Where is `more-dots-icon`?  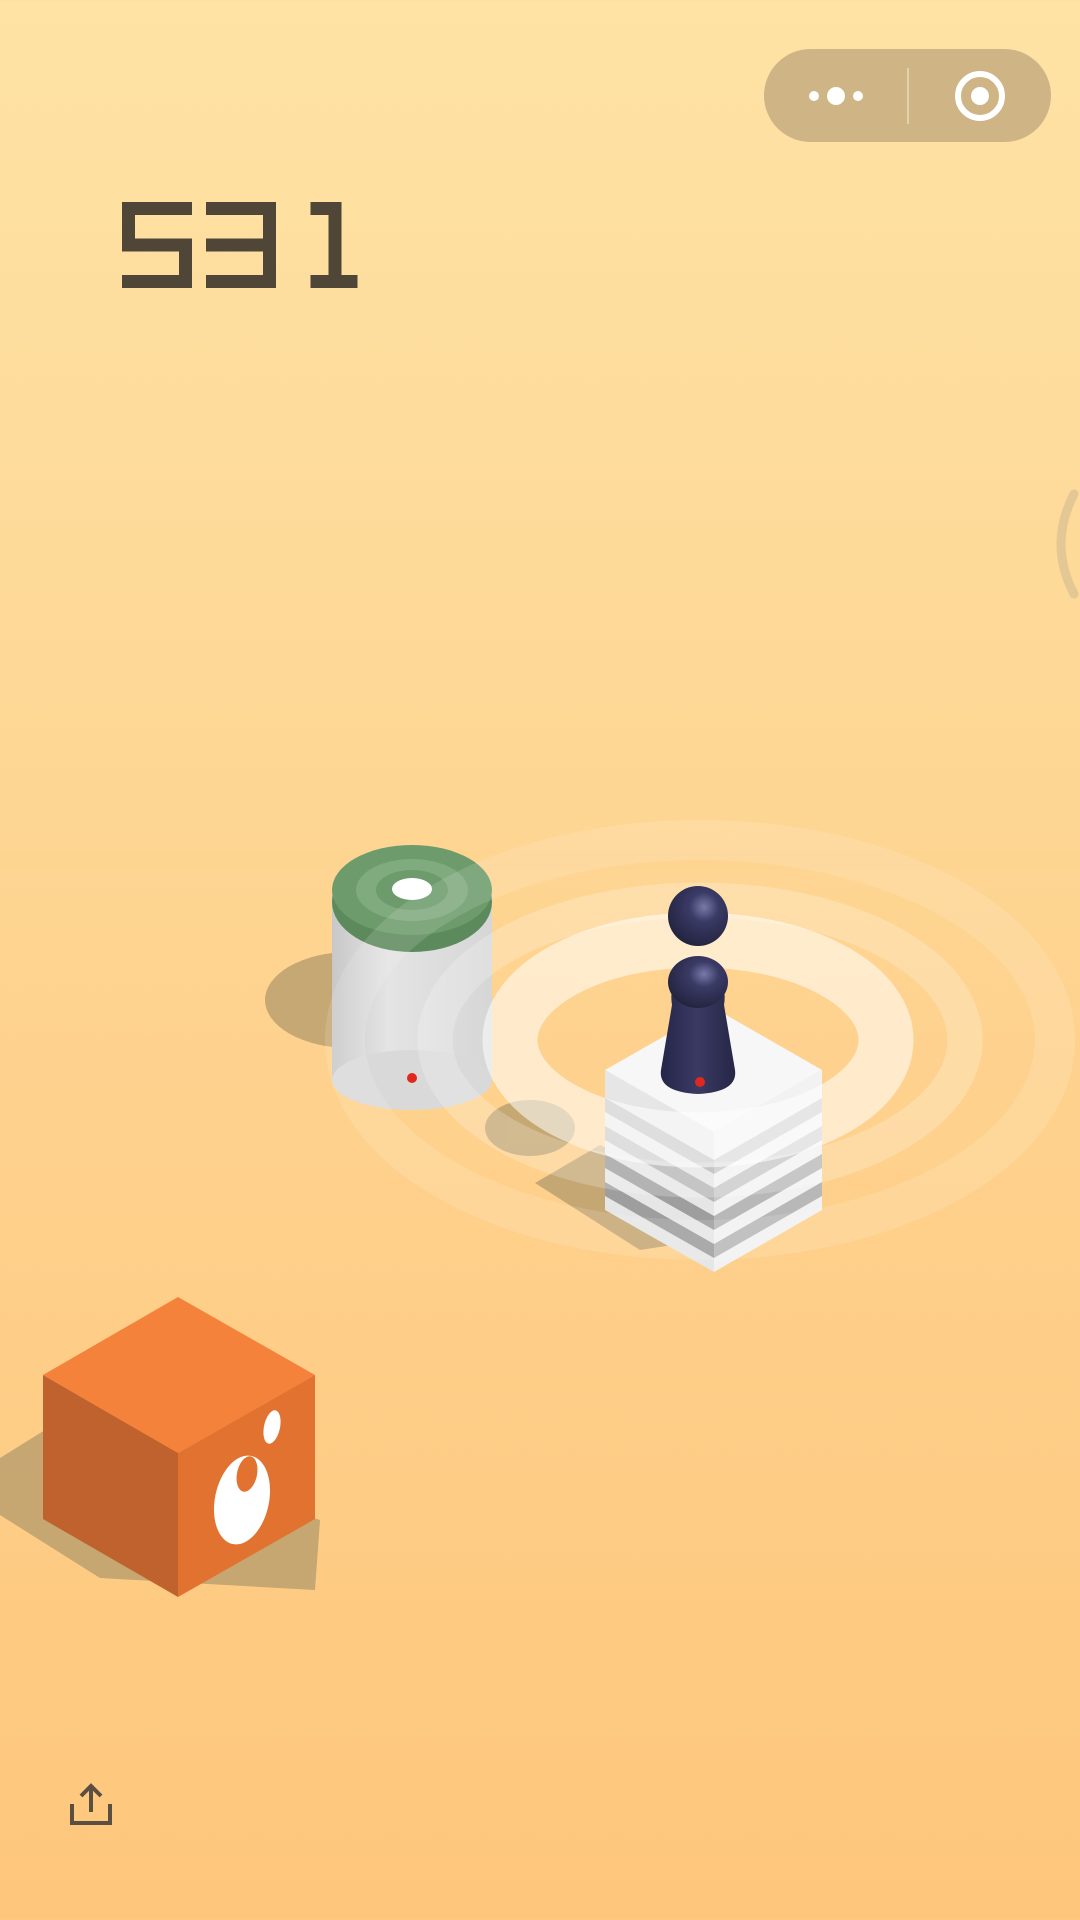 more-dots-icon is located at coordinates (835, 95).